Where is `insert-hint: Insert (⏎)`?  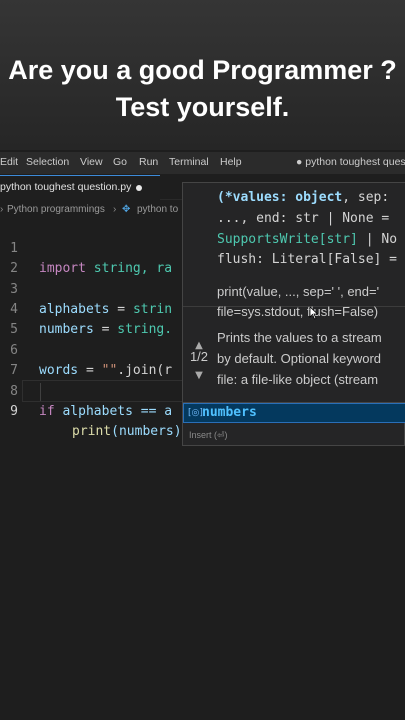 insert-hint: Insert (⏎) is located at coordinates (208, 435).